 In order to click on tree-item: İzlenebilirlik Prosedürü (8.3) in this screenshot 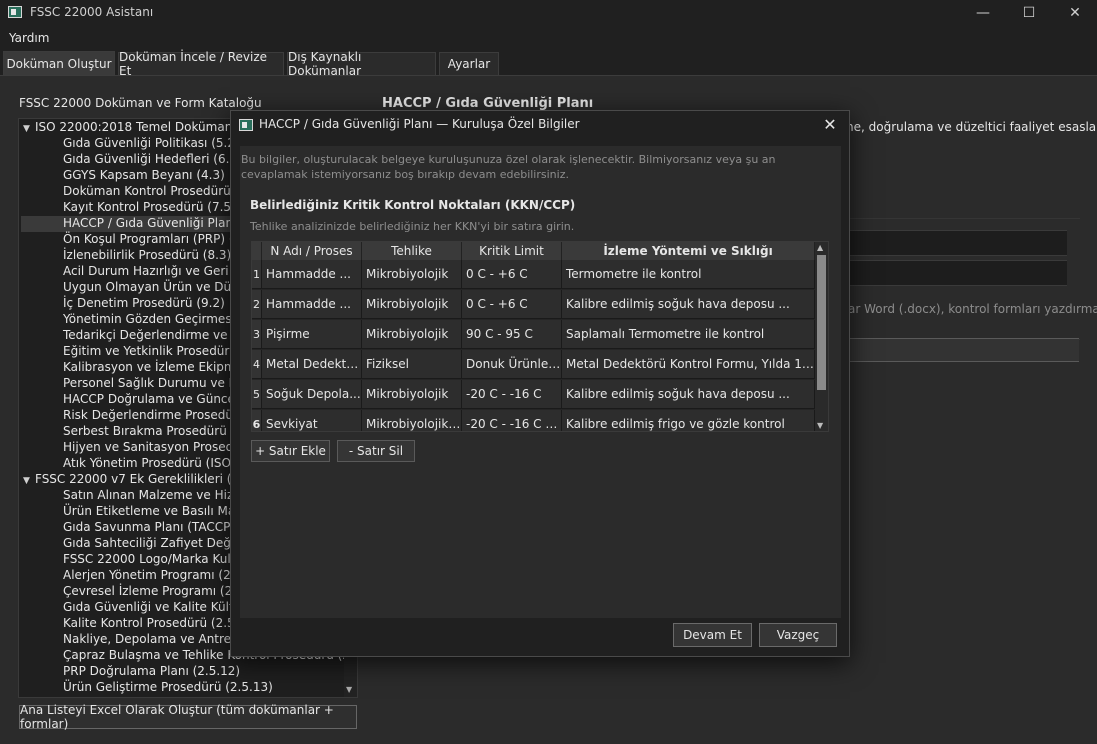, I will do `click(147, 256)`.